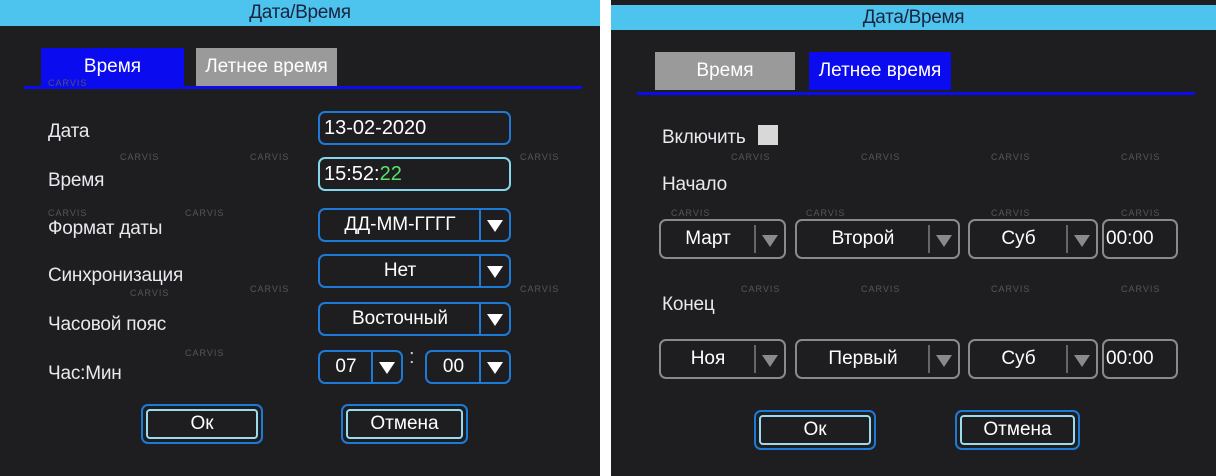 The image size is (1216, 476). I want to click on hour-select: 07, so click(360, 367).